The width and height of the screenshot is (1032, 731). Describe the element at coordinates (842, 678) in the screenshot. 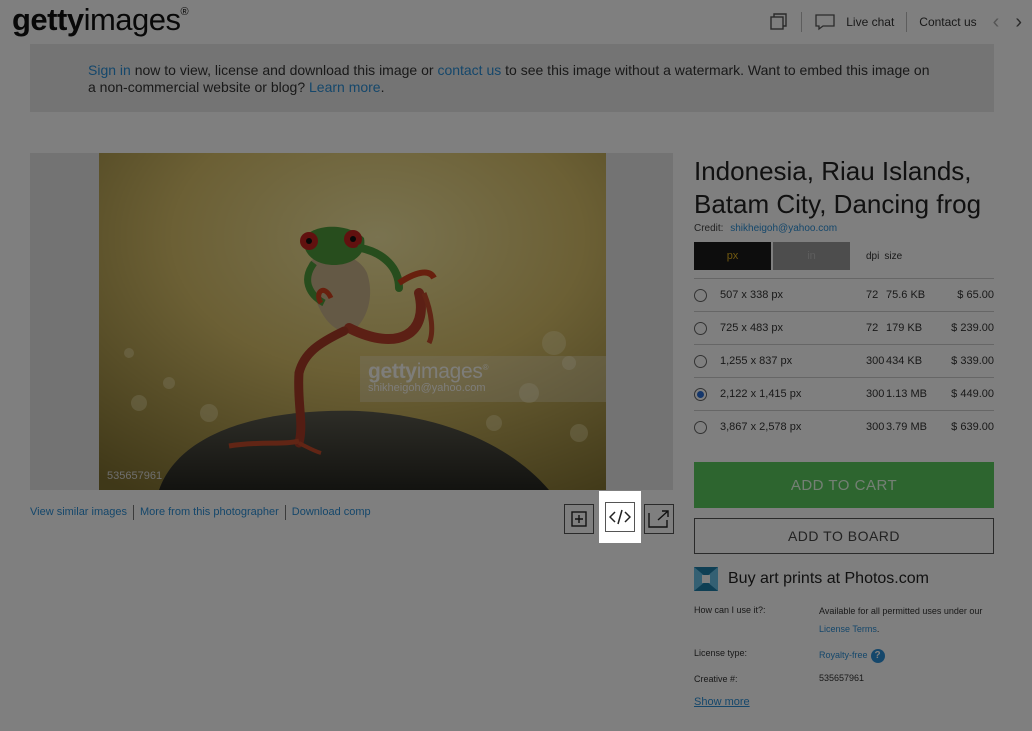

I see `creative-value: 535657961` at that location.